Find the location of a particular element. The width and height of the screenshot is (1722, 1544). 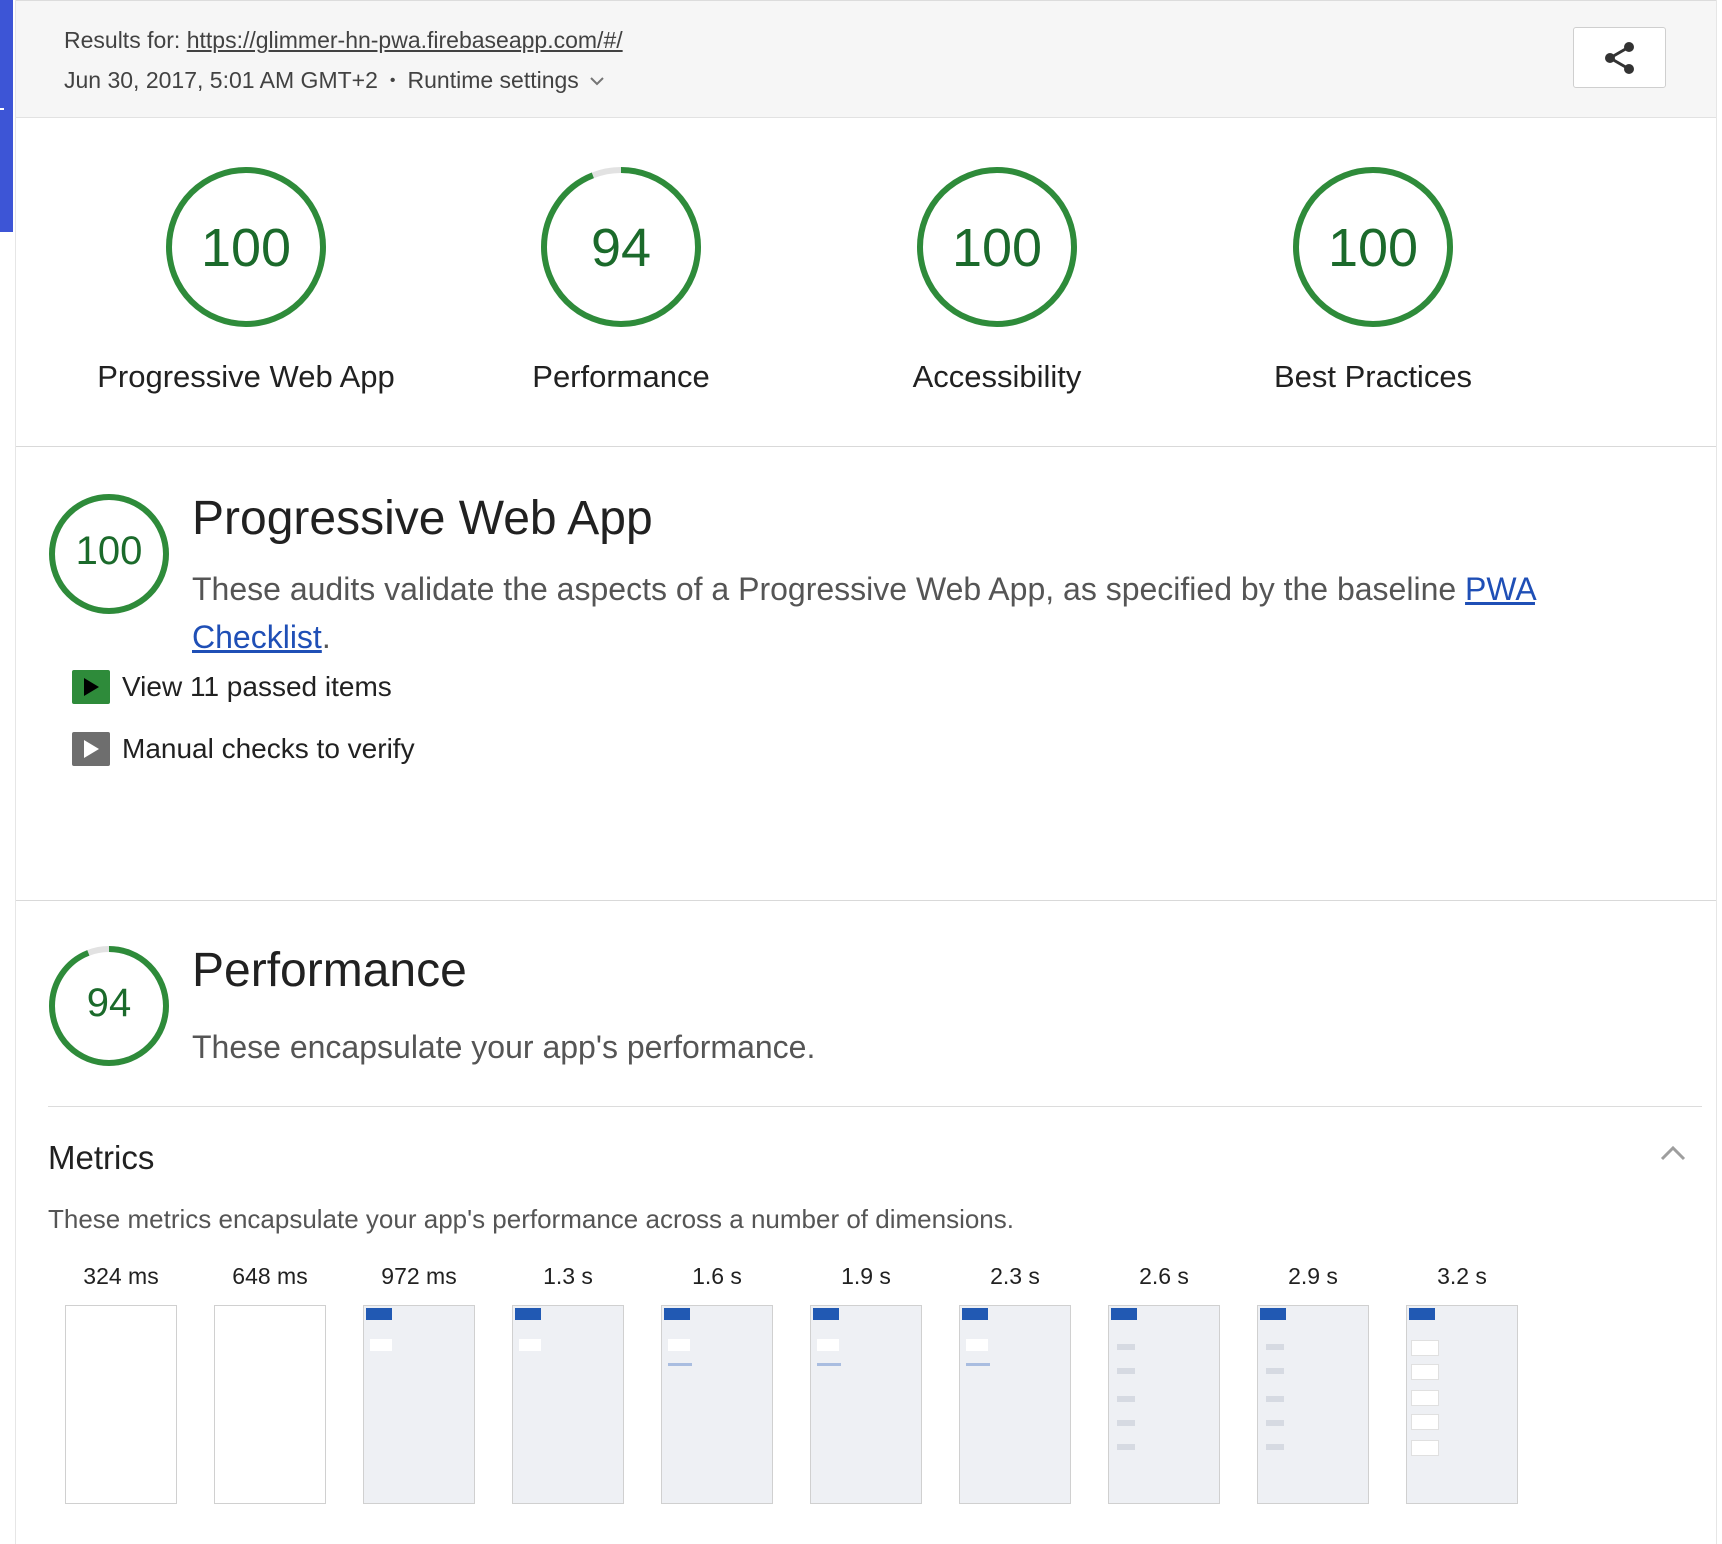

gauge-label: Performance is located at coordinates (621, 376).